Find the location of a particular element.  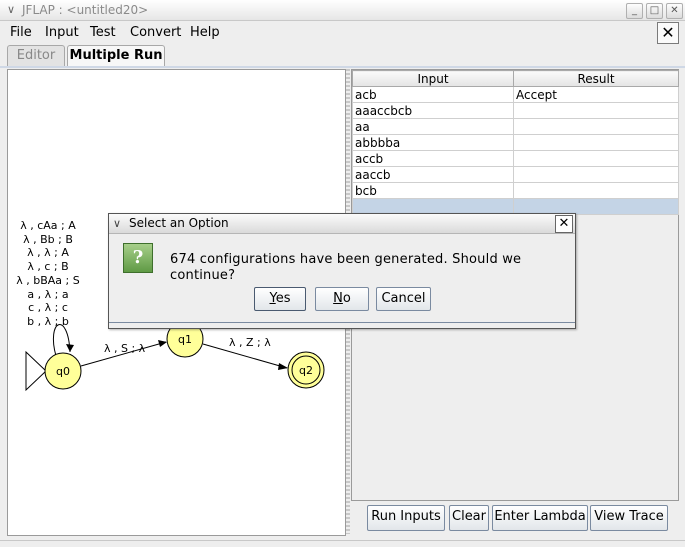

table-row: aa is located at coordinates (515, 126).